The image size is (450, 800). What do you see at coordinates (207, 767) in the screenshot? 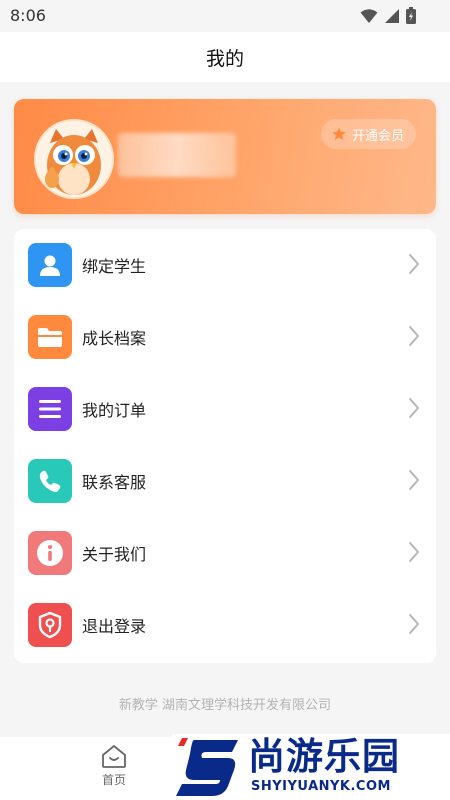
I see `watermark-logo-icon` at bounding box center [207, 767].